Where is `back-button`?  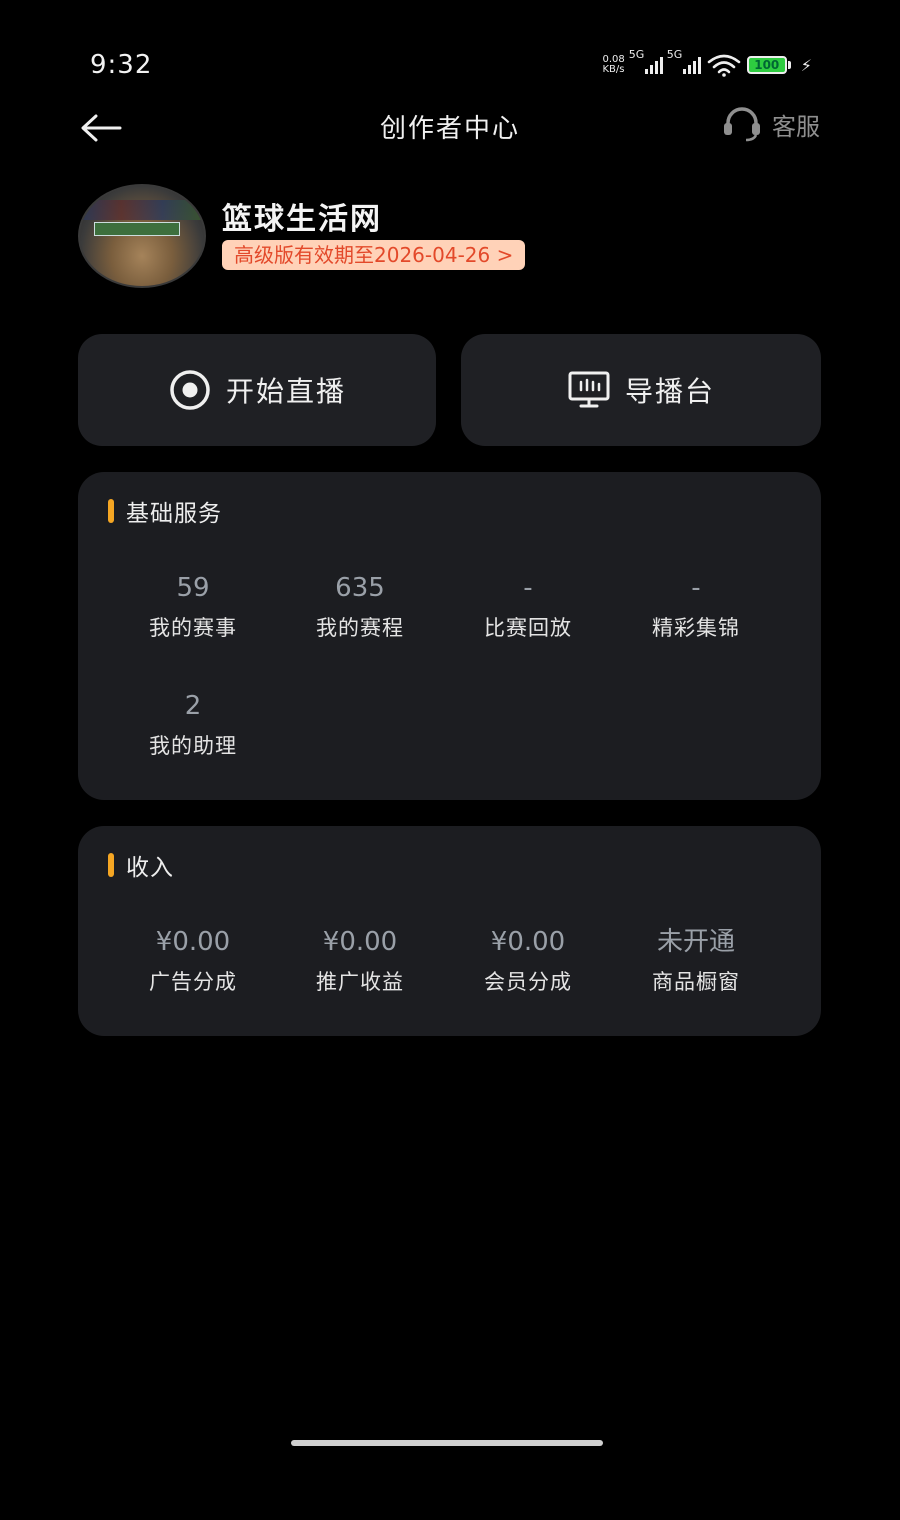 back-button is located at coordinates (101, 128).